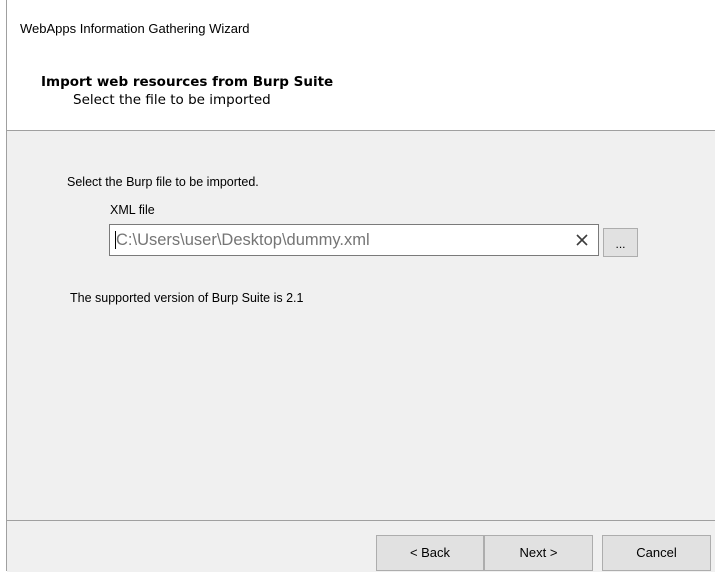 Image resolution: width=715 pixels, height=572 pixels. What do you see at coordinates (135, 28) in the screenshot?
I see `window-title: WebApps Information Gathering Wizard` at bounding box center [135, 28].